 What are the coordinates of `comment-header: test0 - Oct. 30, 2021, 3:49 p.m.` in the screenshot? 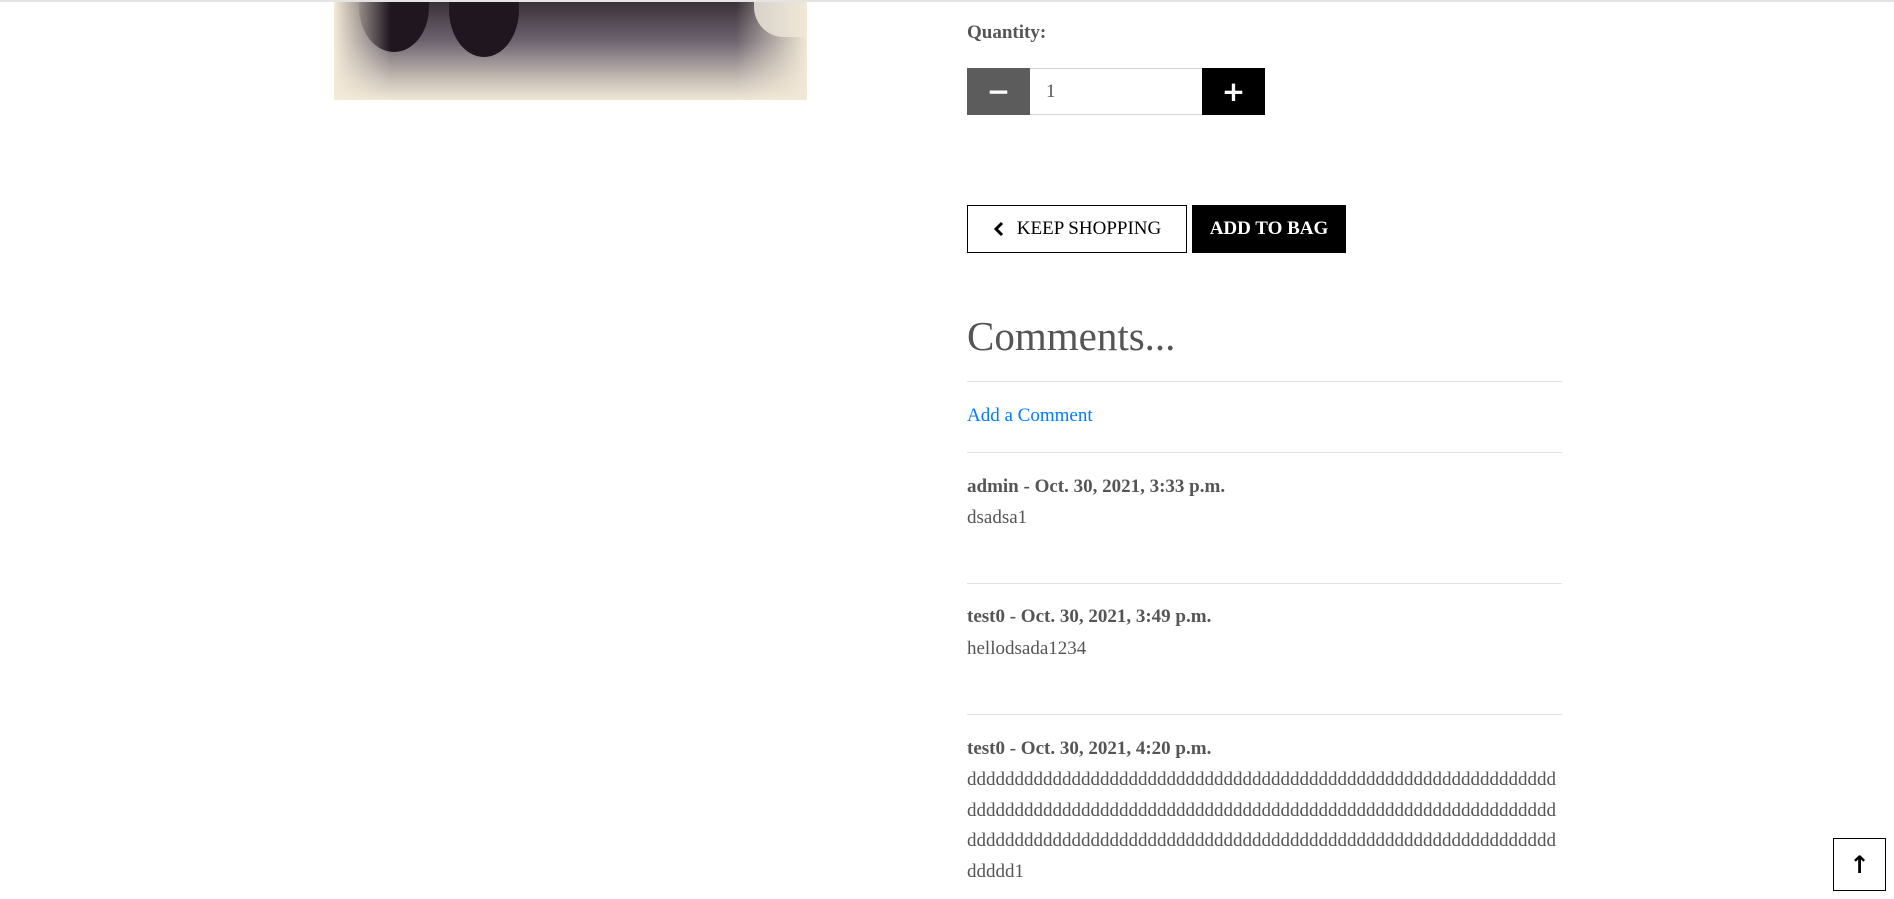 It's located at (1089, 616).